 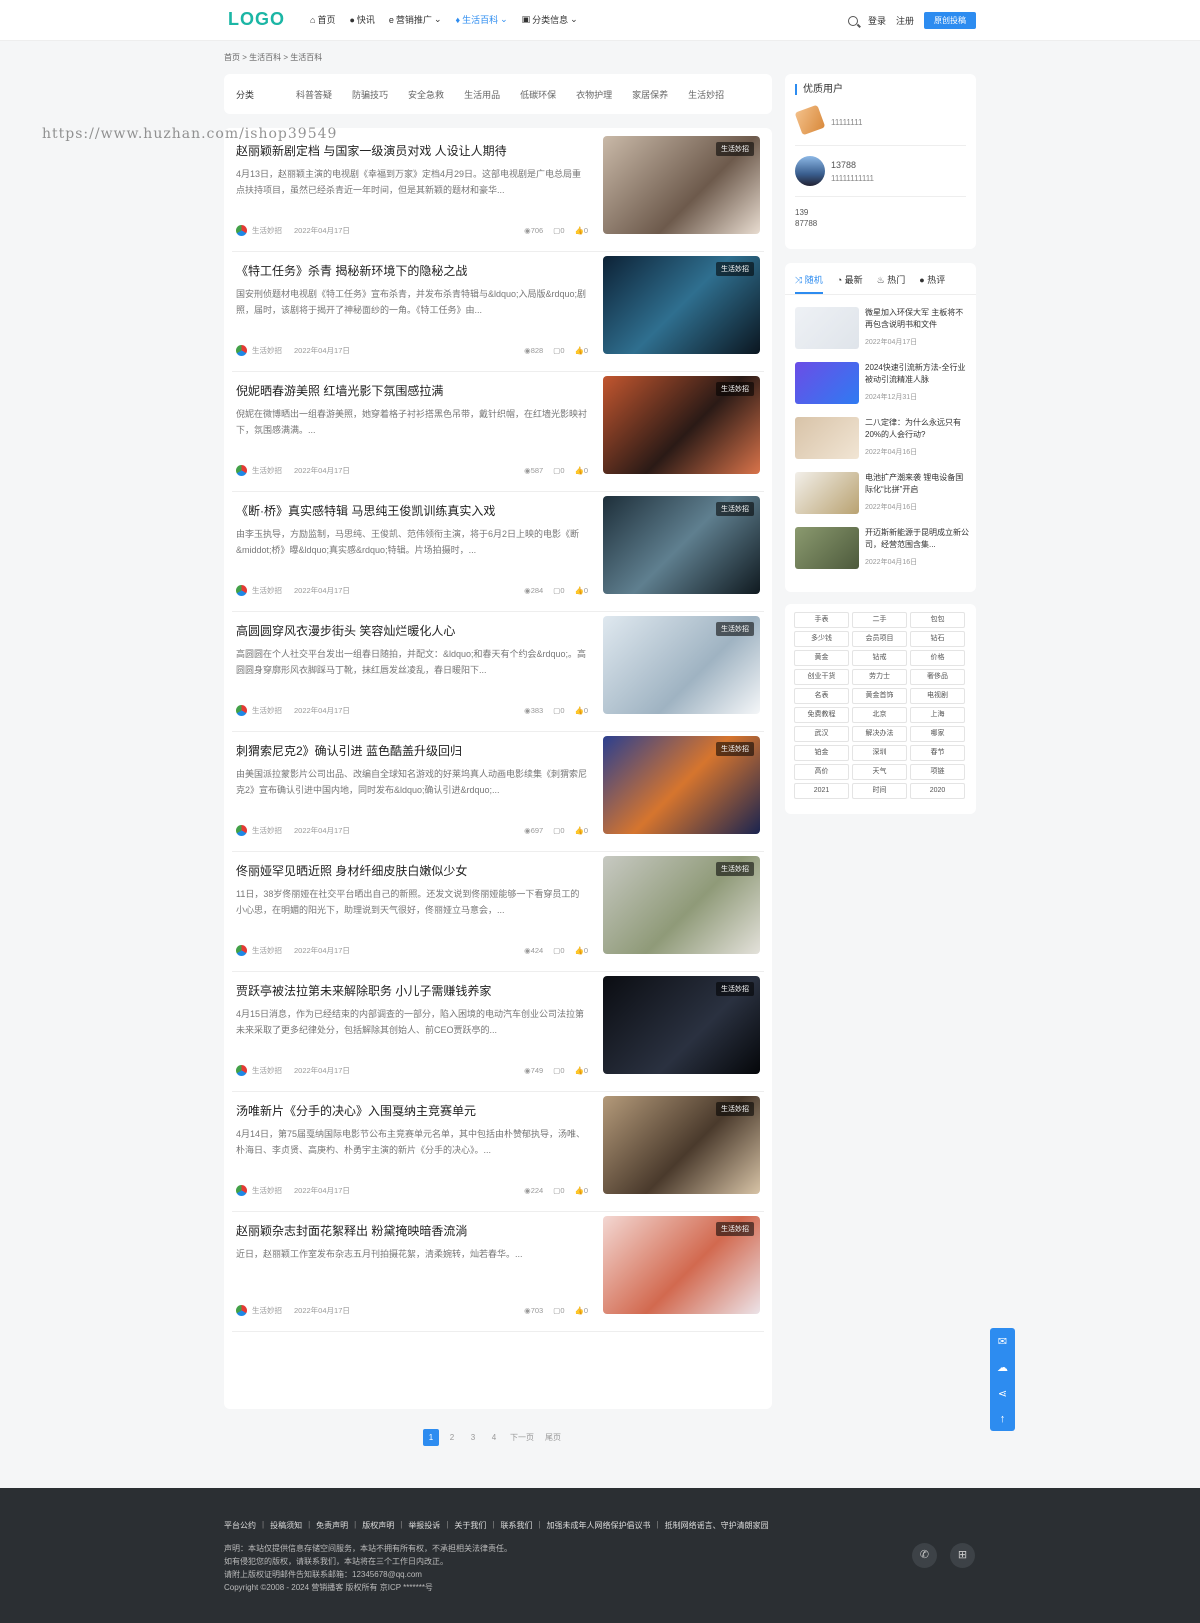 I want to click on tab-latest: ◔ 最新, so click(x=850, y=283).